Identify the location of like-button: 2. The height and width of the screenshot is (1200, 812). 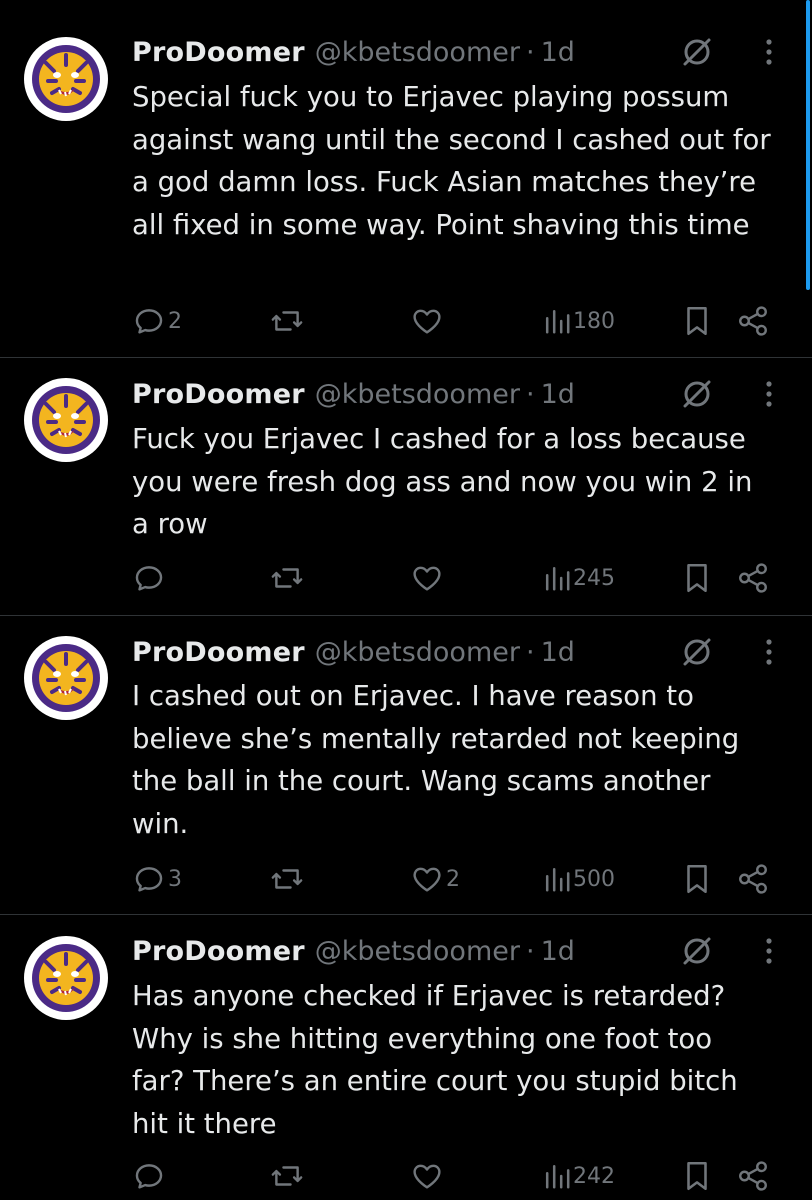
(435, 879).